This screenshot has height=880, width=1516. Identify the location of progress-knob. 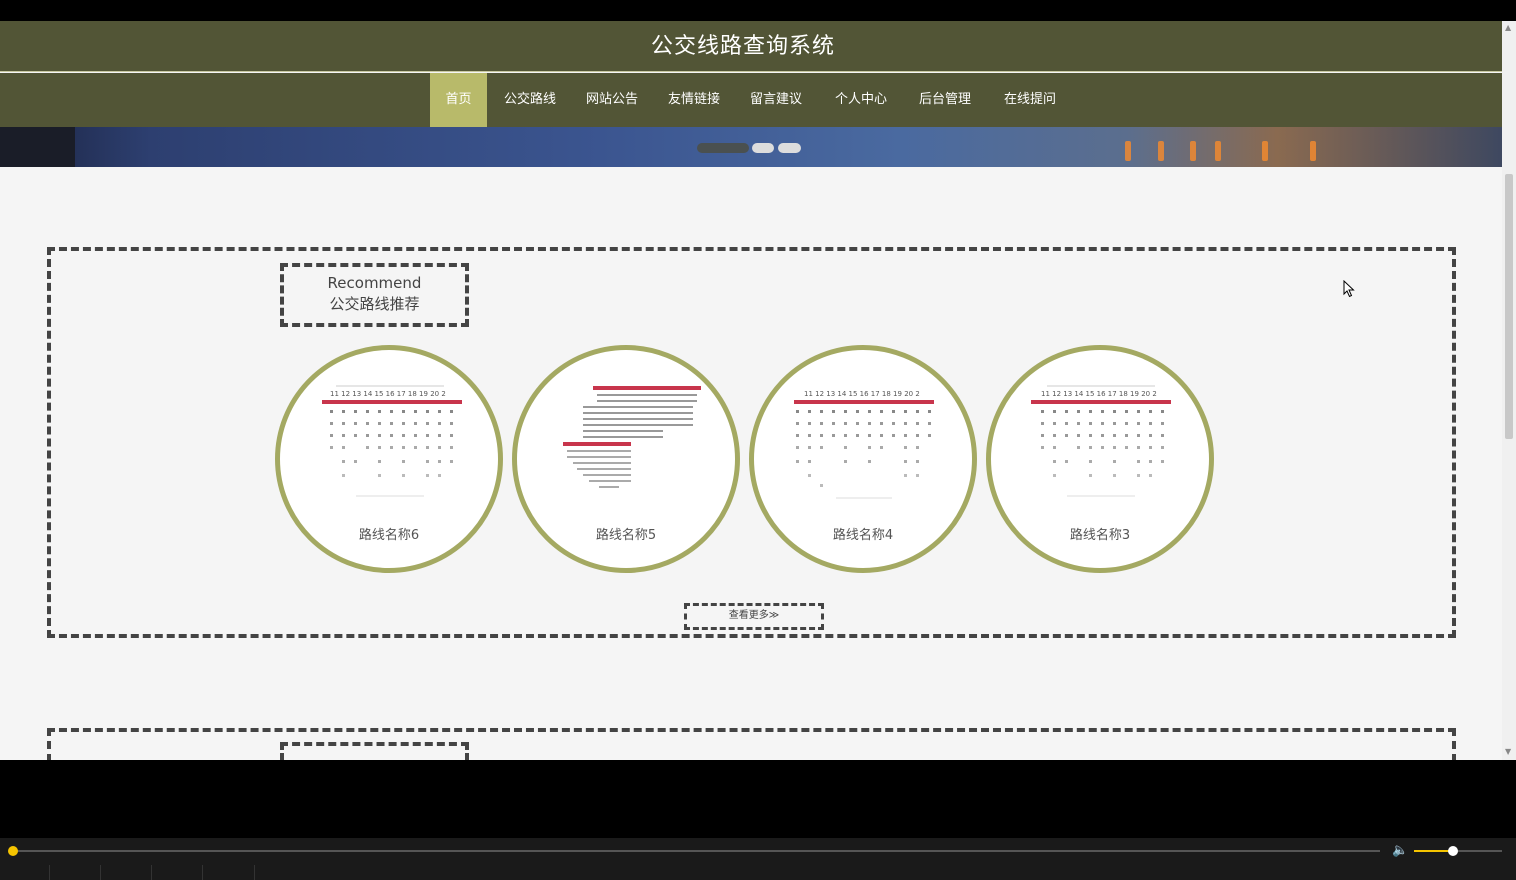
(13, 851).